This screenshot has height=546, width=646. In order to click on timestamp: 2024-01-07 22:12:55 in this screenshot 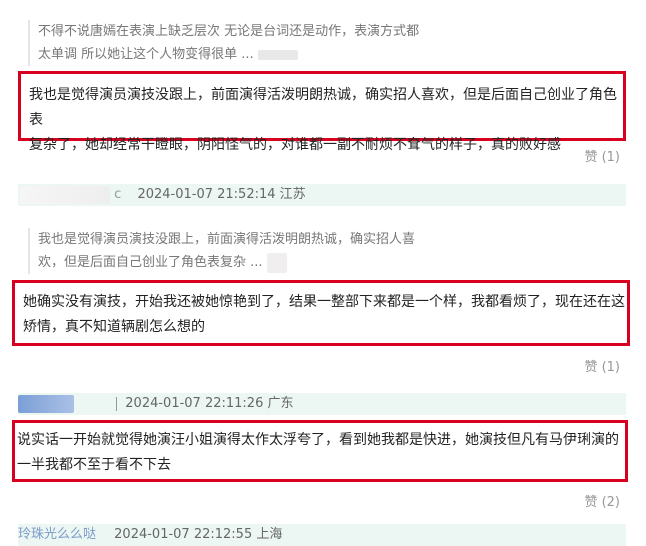, I will do `click(183, 534)`.